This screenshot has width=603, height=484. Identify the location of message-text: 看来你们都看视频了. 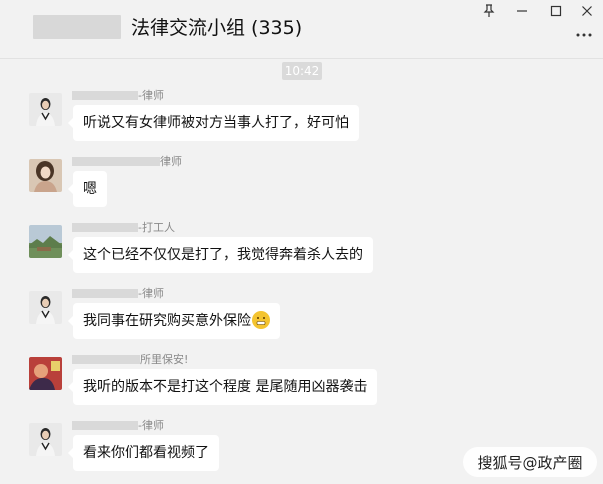
(146, 453).